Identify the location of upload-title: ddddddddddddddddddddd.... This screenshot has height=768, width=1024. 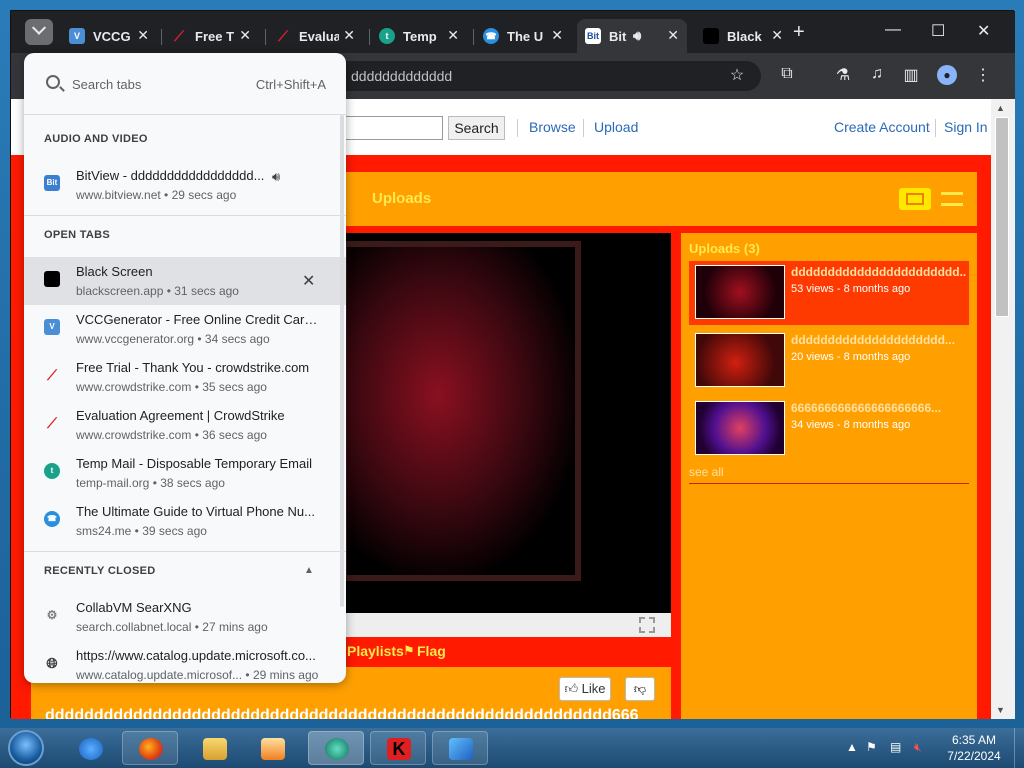
(879, 340).